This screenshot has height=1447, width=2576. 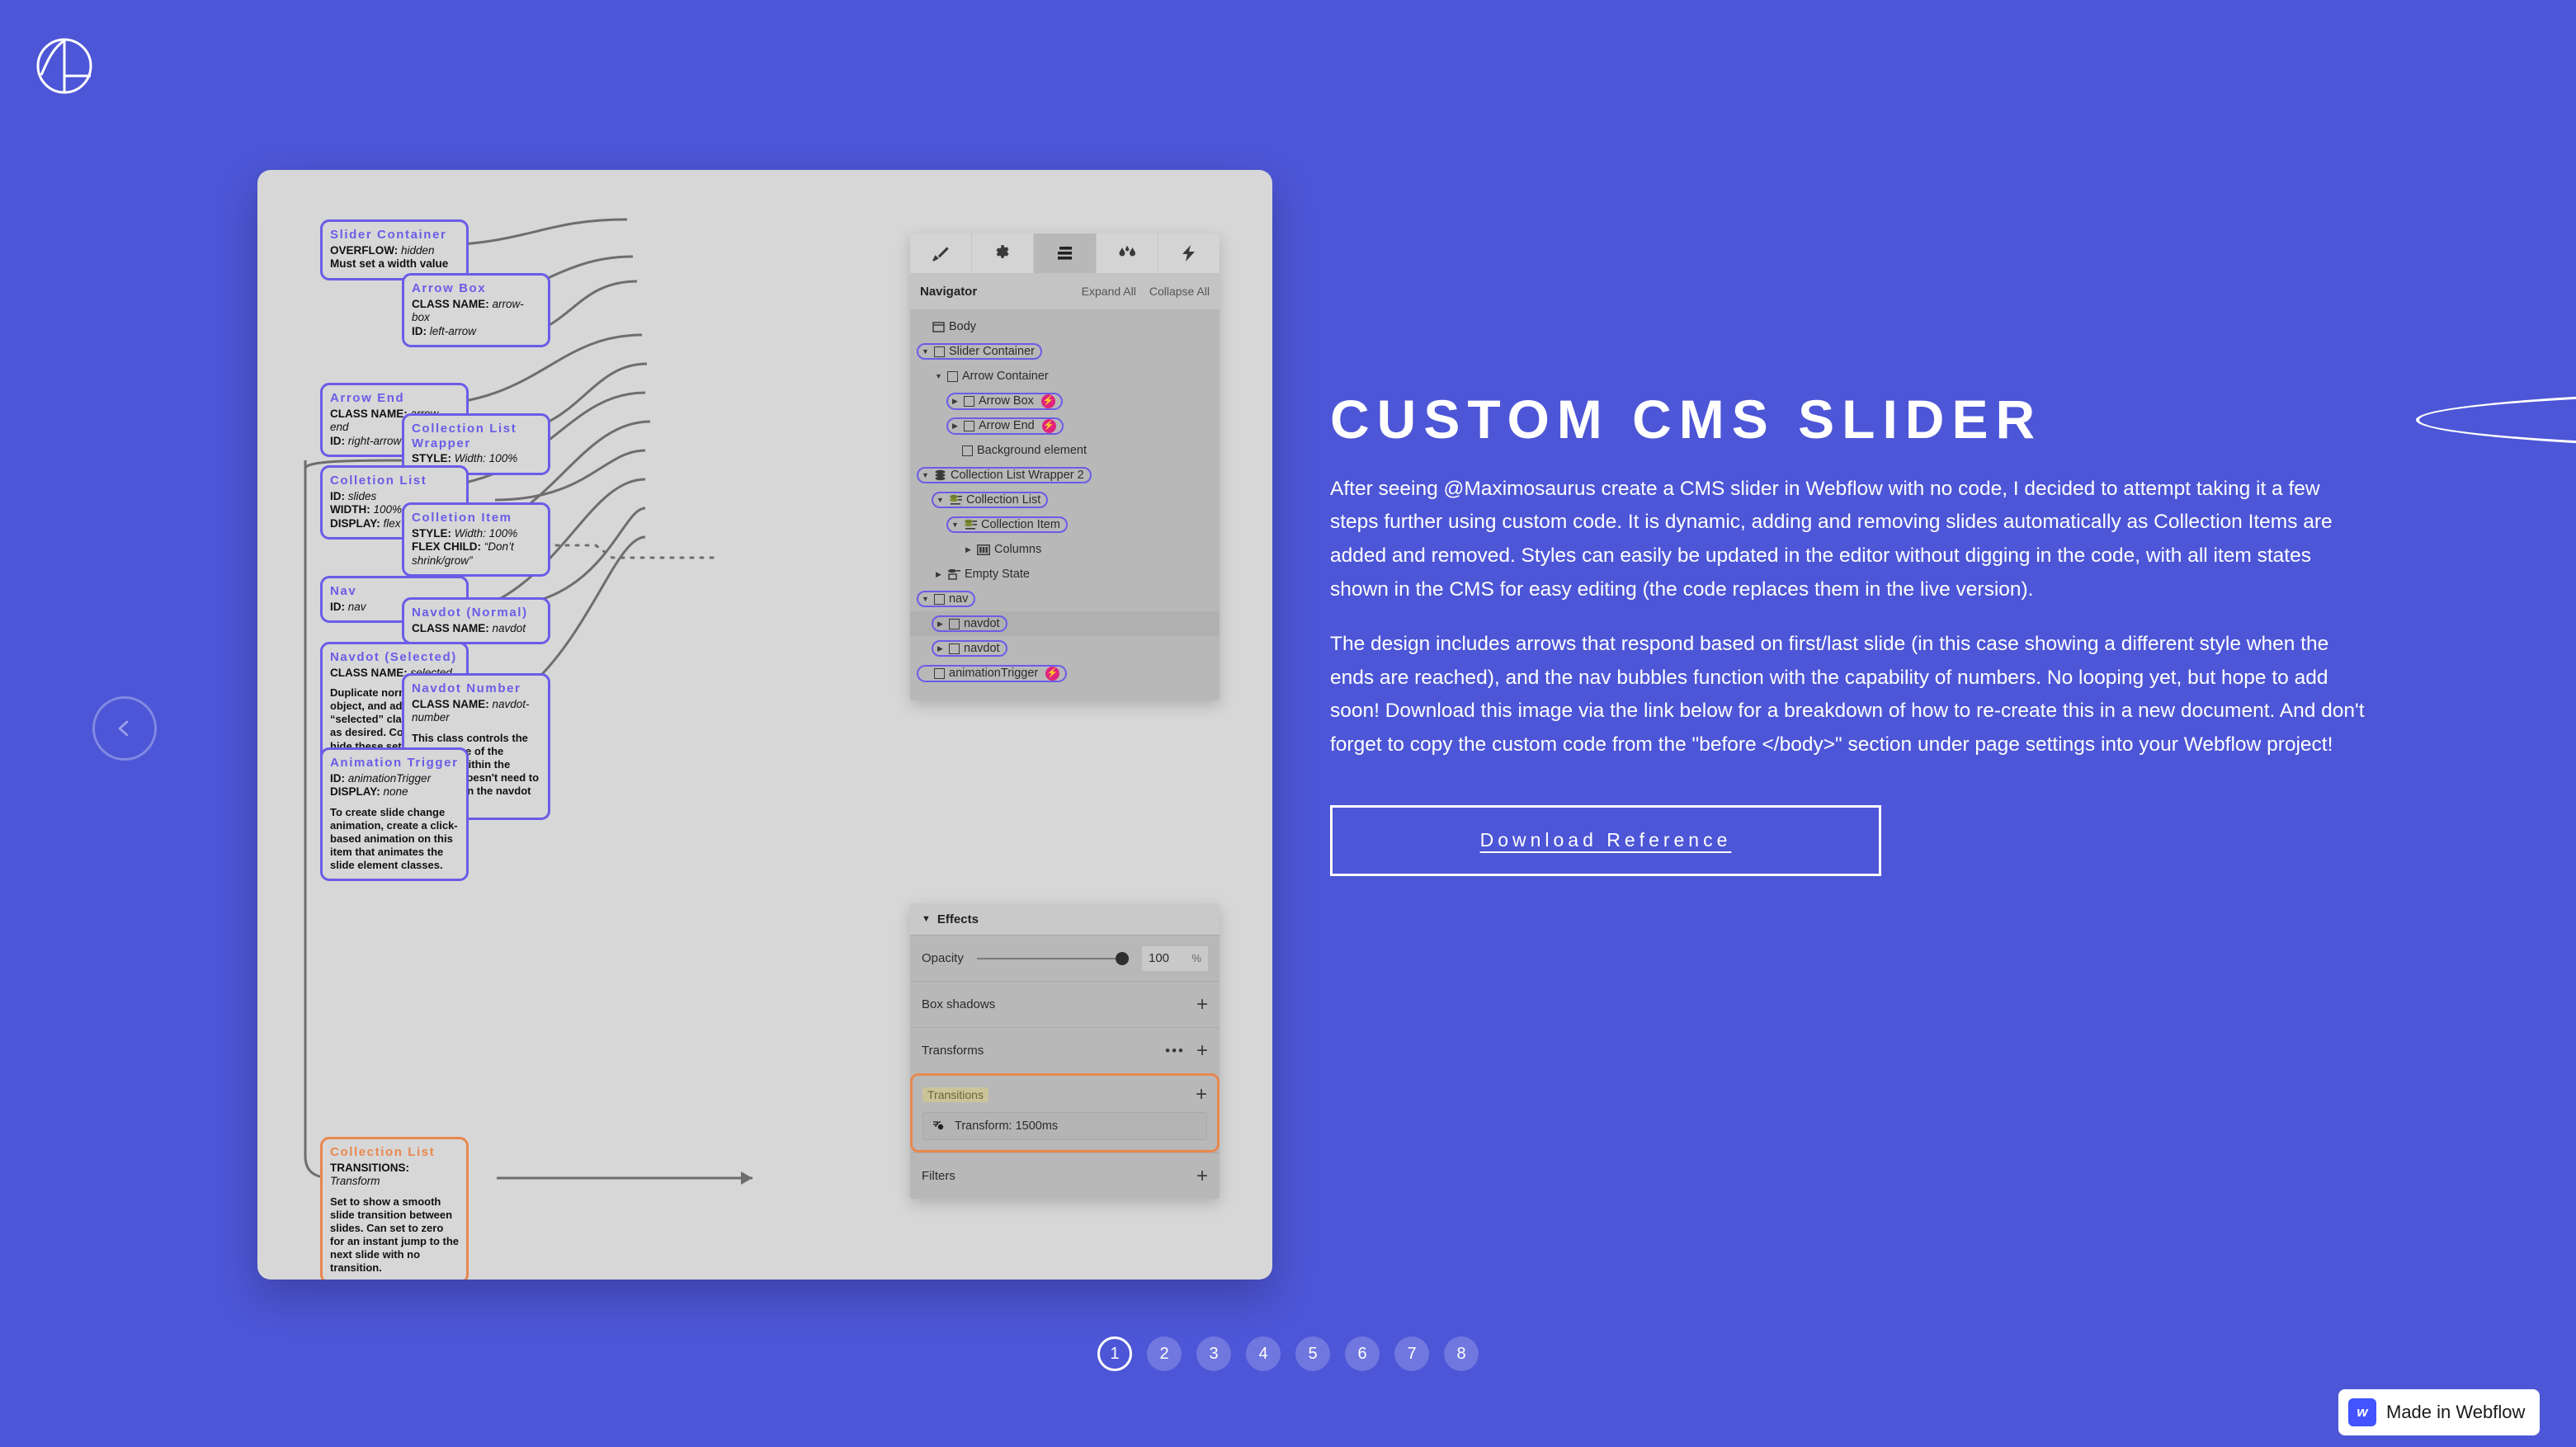 I want to click on note-row: STYLE: Width: 100%, so click(x=465, y=533).